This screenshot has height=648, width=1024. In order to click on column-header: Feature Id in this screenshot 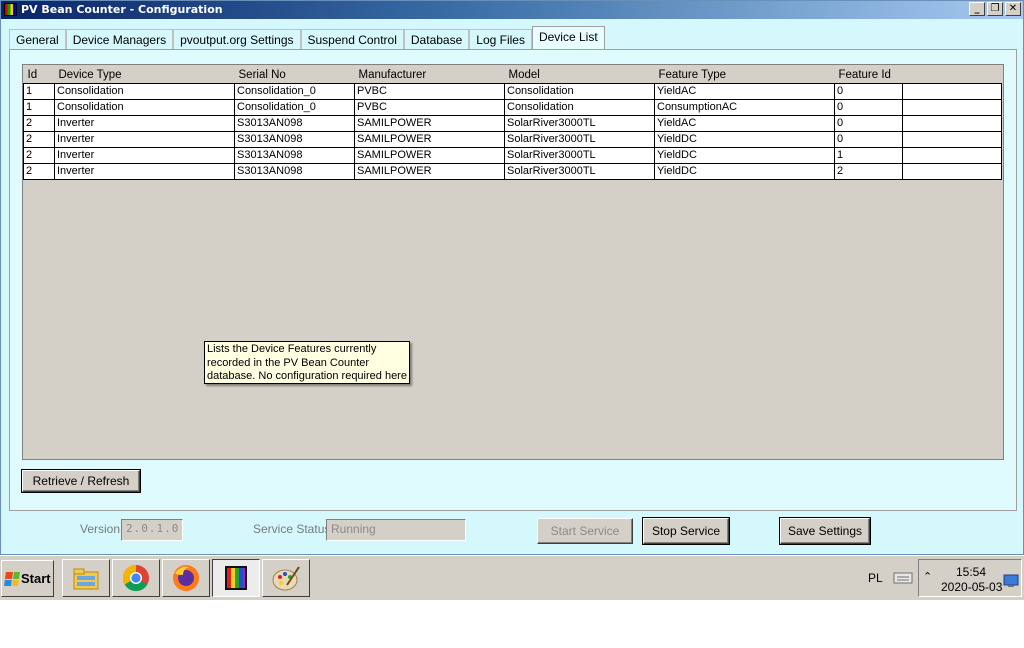, I will do `click(868, 74)`.